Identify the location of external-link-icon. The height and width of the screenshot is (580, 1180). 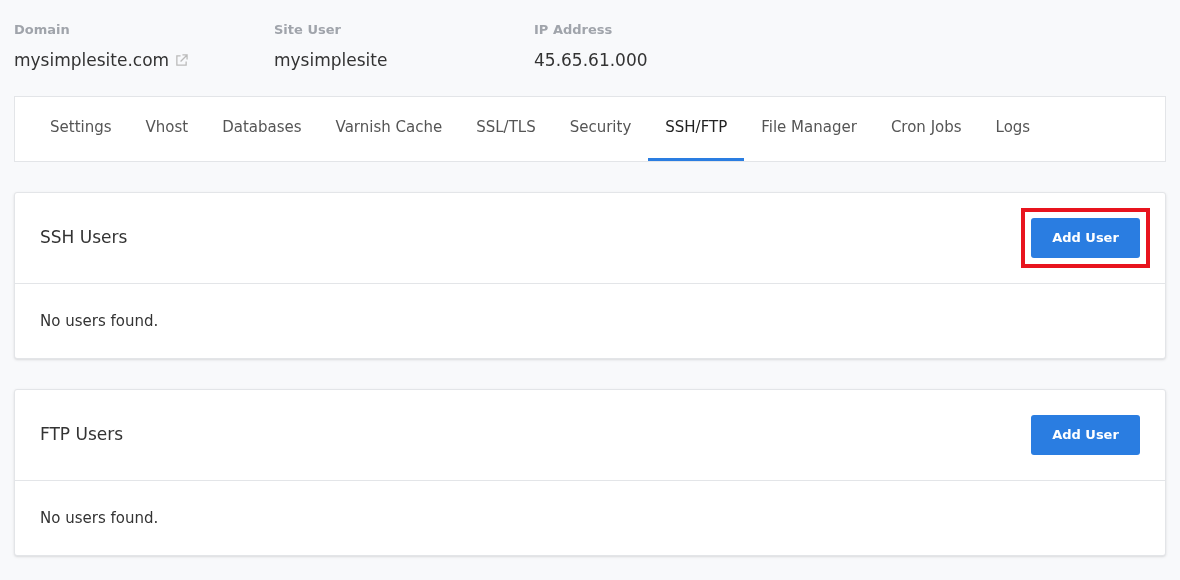
(182, 60).